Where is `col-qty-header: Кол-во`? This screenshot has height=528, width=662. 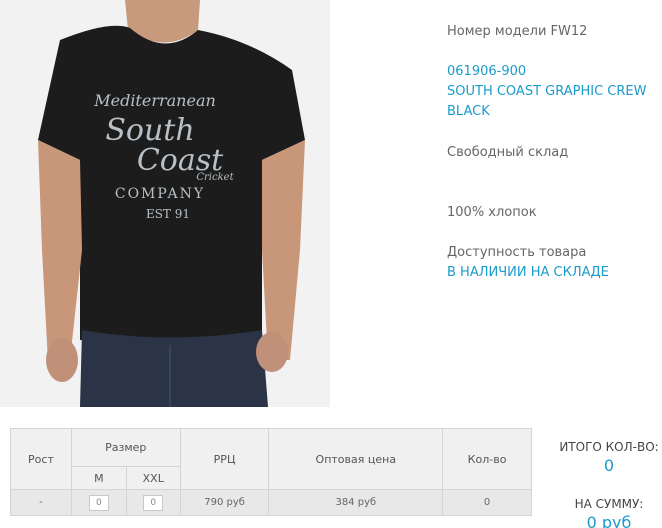 col-qty-header: Кол-во is located at coordinates (487, 459).